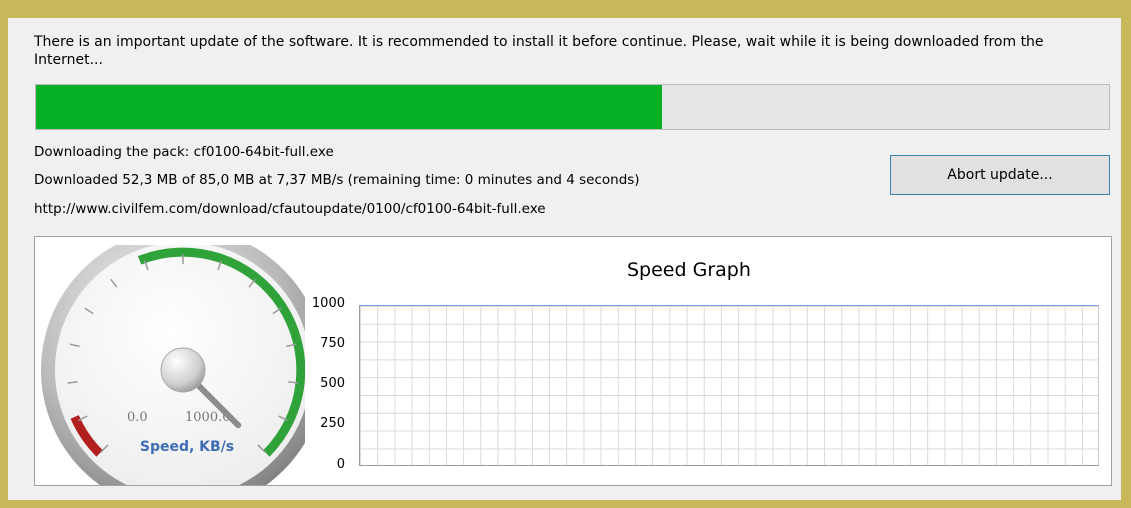 Image resolution: width=1131 pixels, height=508 pixels. What do you see at coordinates (187, 447) in the screenshot?
I see `gauge-caption: Speed, KB/s` at bounding box center [187, 447].